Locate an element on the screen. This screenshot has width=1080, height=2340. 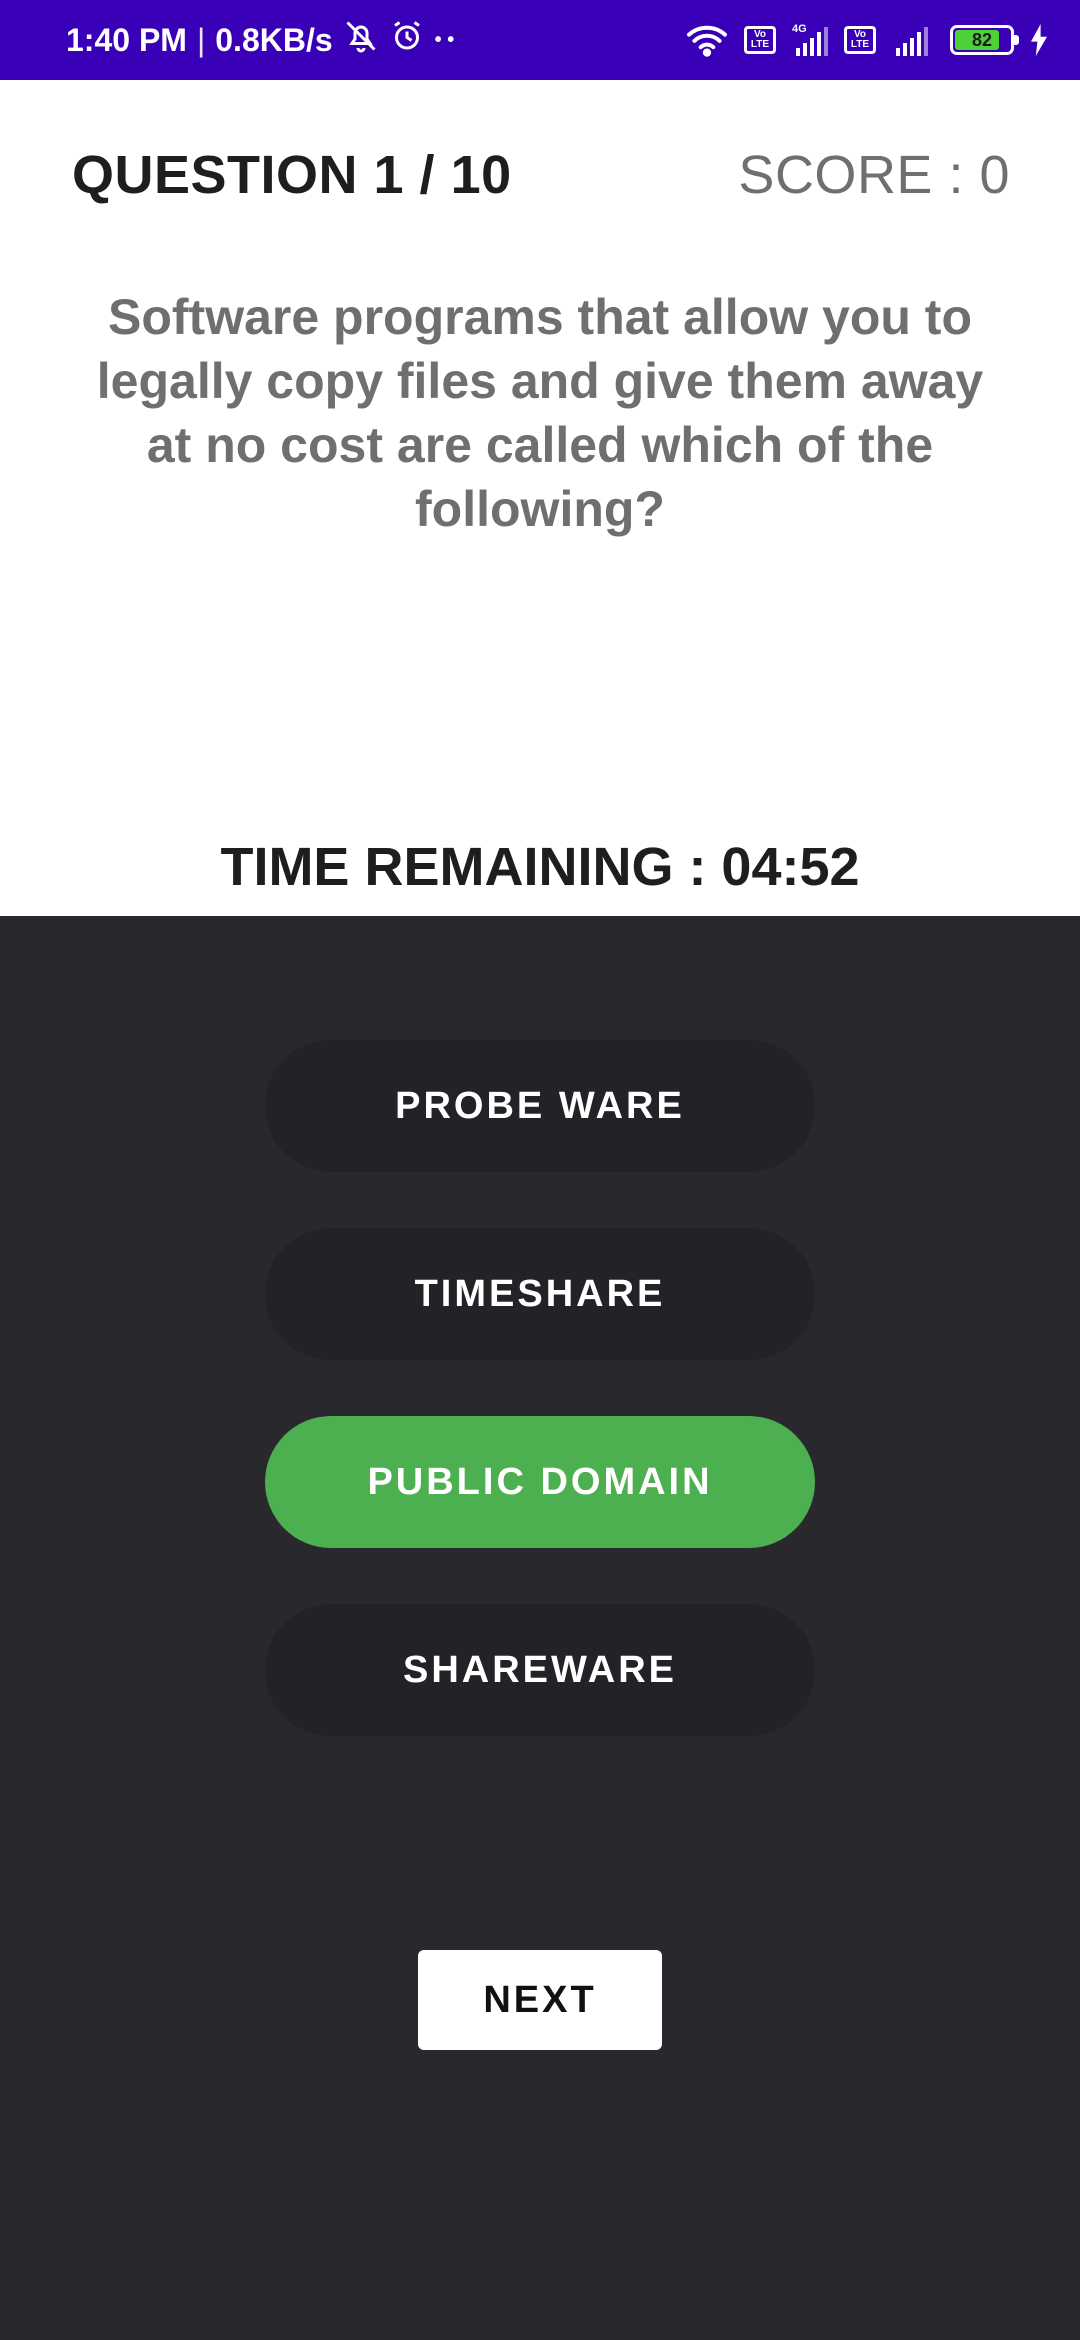
option-timeshare: TIMESHARE is located at coordinates (540, 1294).